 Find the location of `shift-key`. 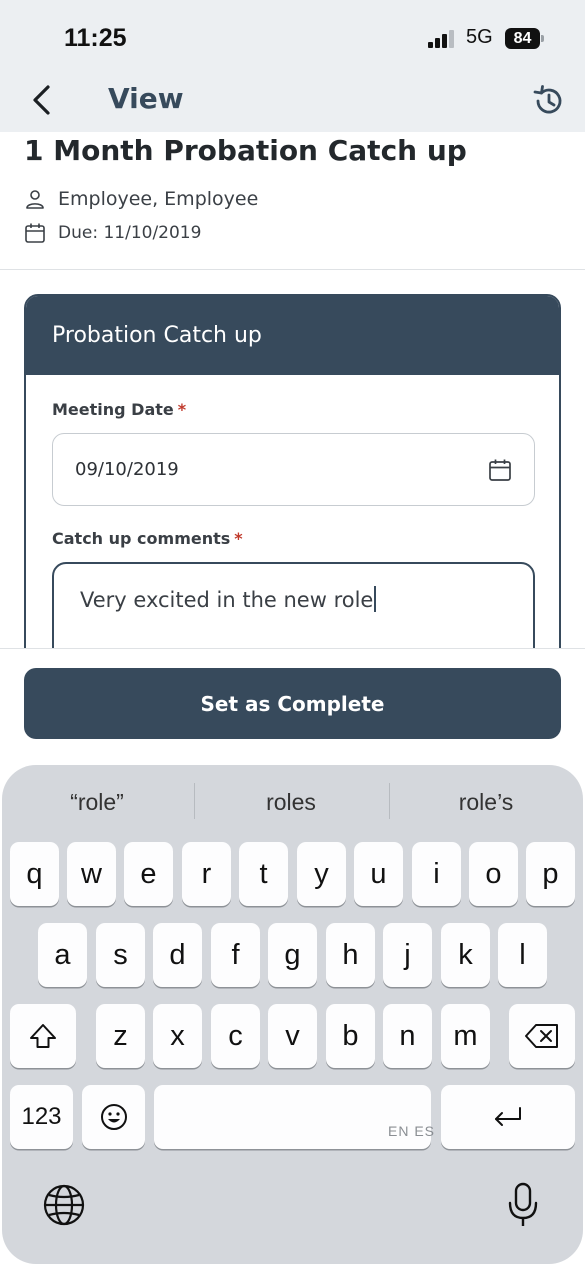

shift-key is located at coordinates (43, 1036).